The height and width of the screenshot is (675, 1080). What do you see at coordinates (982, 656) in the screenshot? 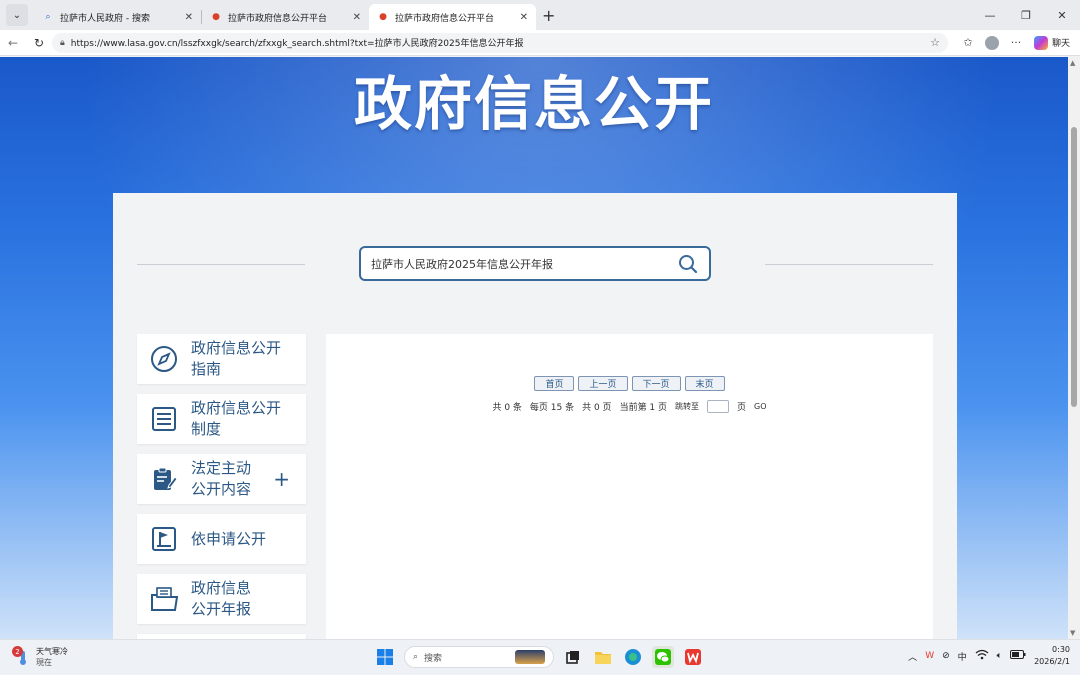
I see `wifi-icon` at bounding box center [982, 656].